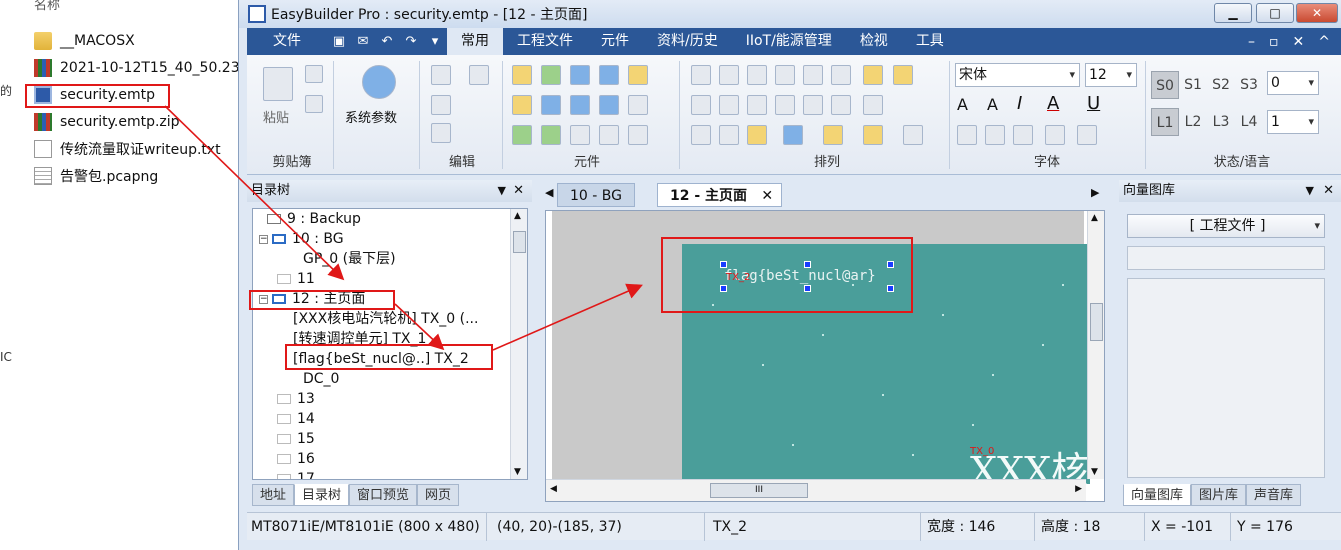 The height and width of the screenshot is (550, 1341). I want to click on menu-file: 文件, so click(287, 41).